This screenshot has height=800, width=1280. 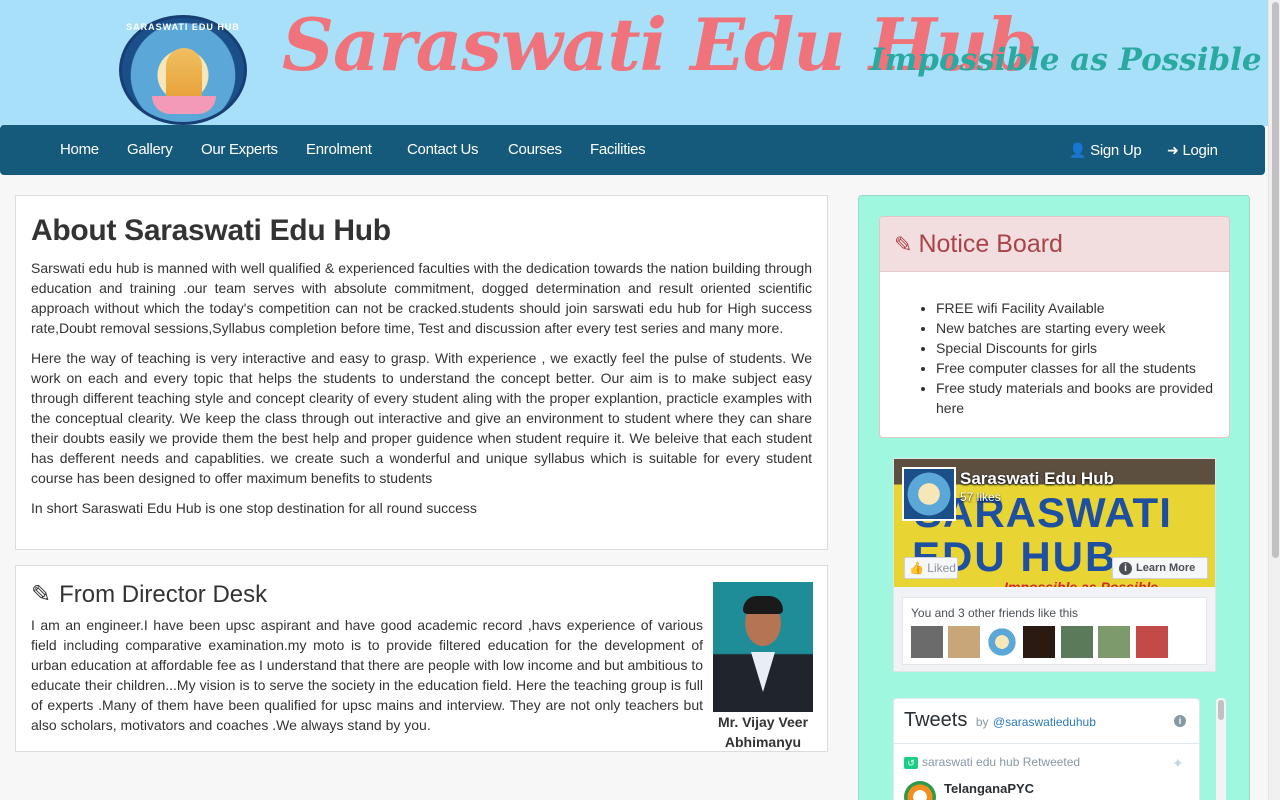 What do you see at coordinates (1178, 763) in the screenshot?
I see `twitter-bird-icon: ✦` at bounding box center [1178, 763].